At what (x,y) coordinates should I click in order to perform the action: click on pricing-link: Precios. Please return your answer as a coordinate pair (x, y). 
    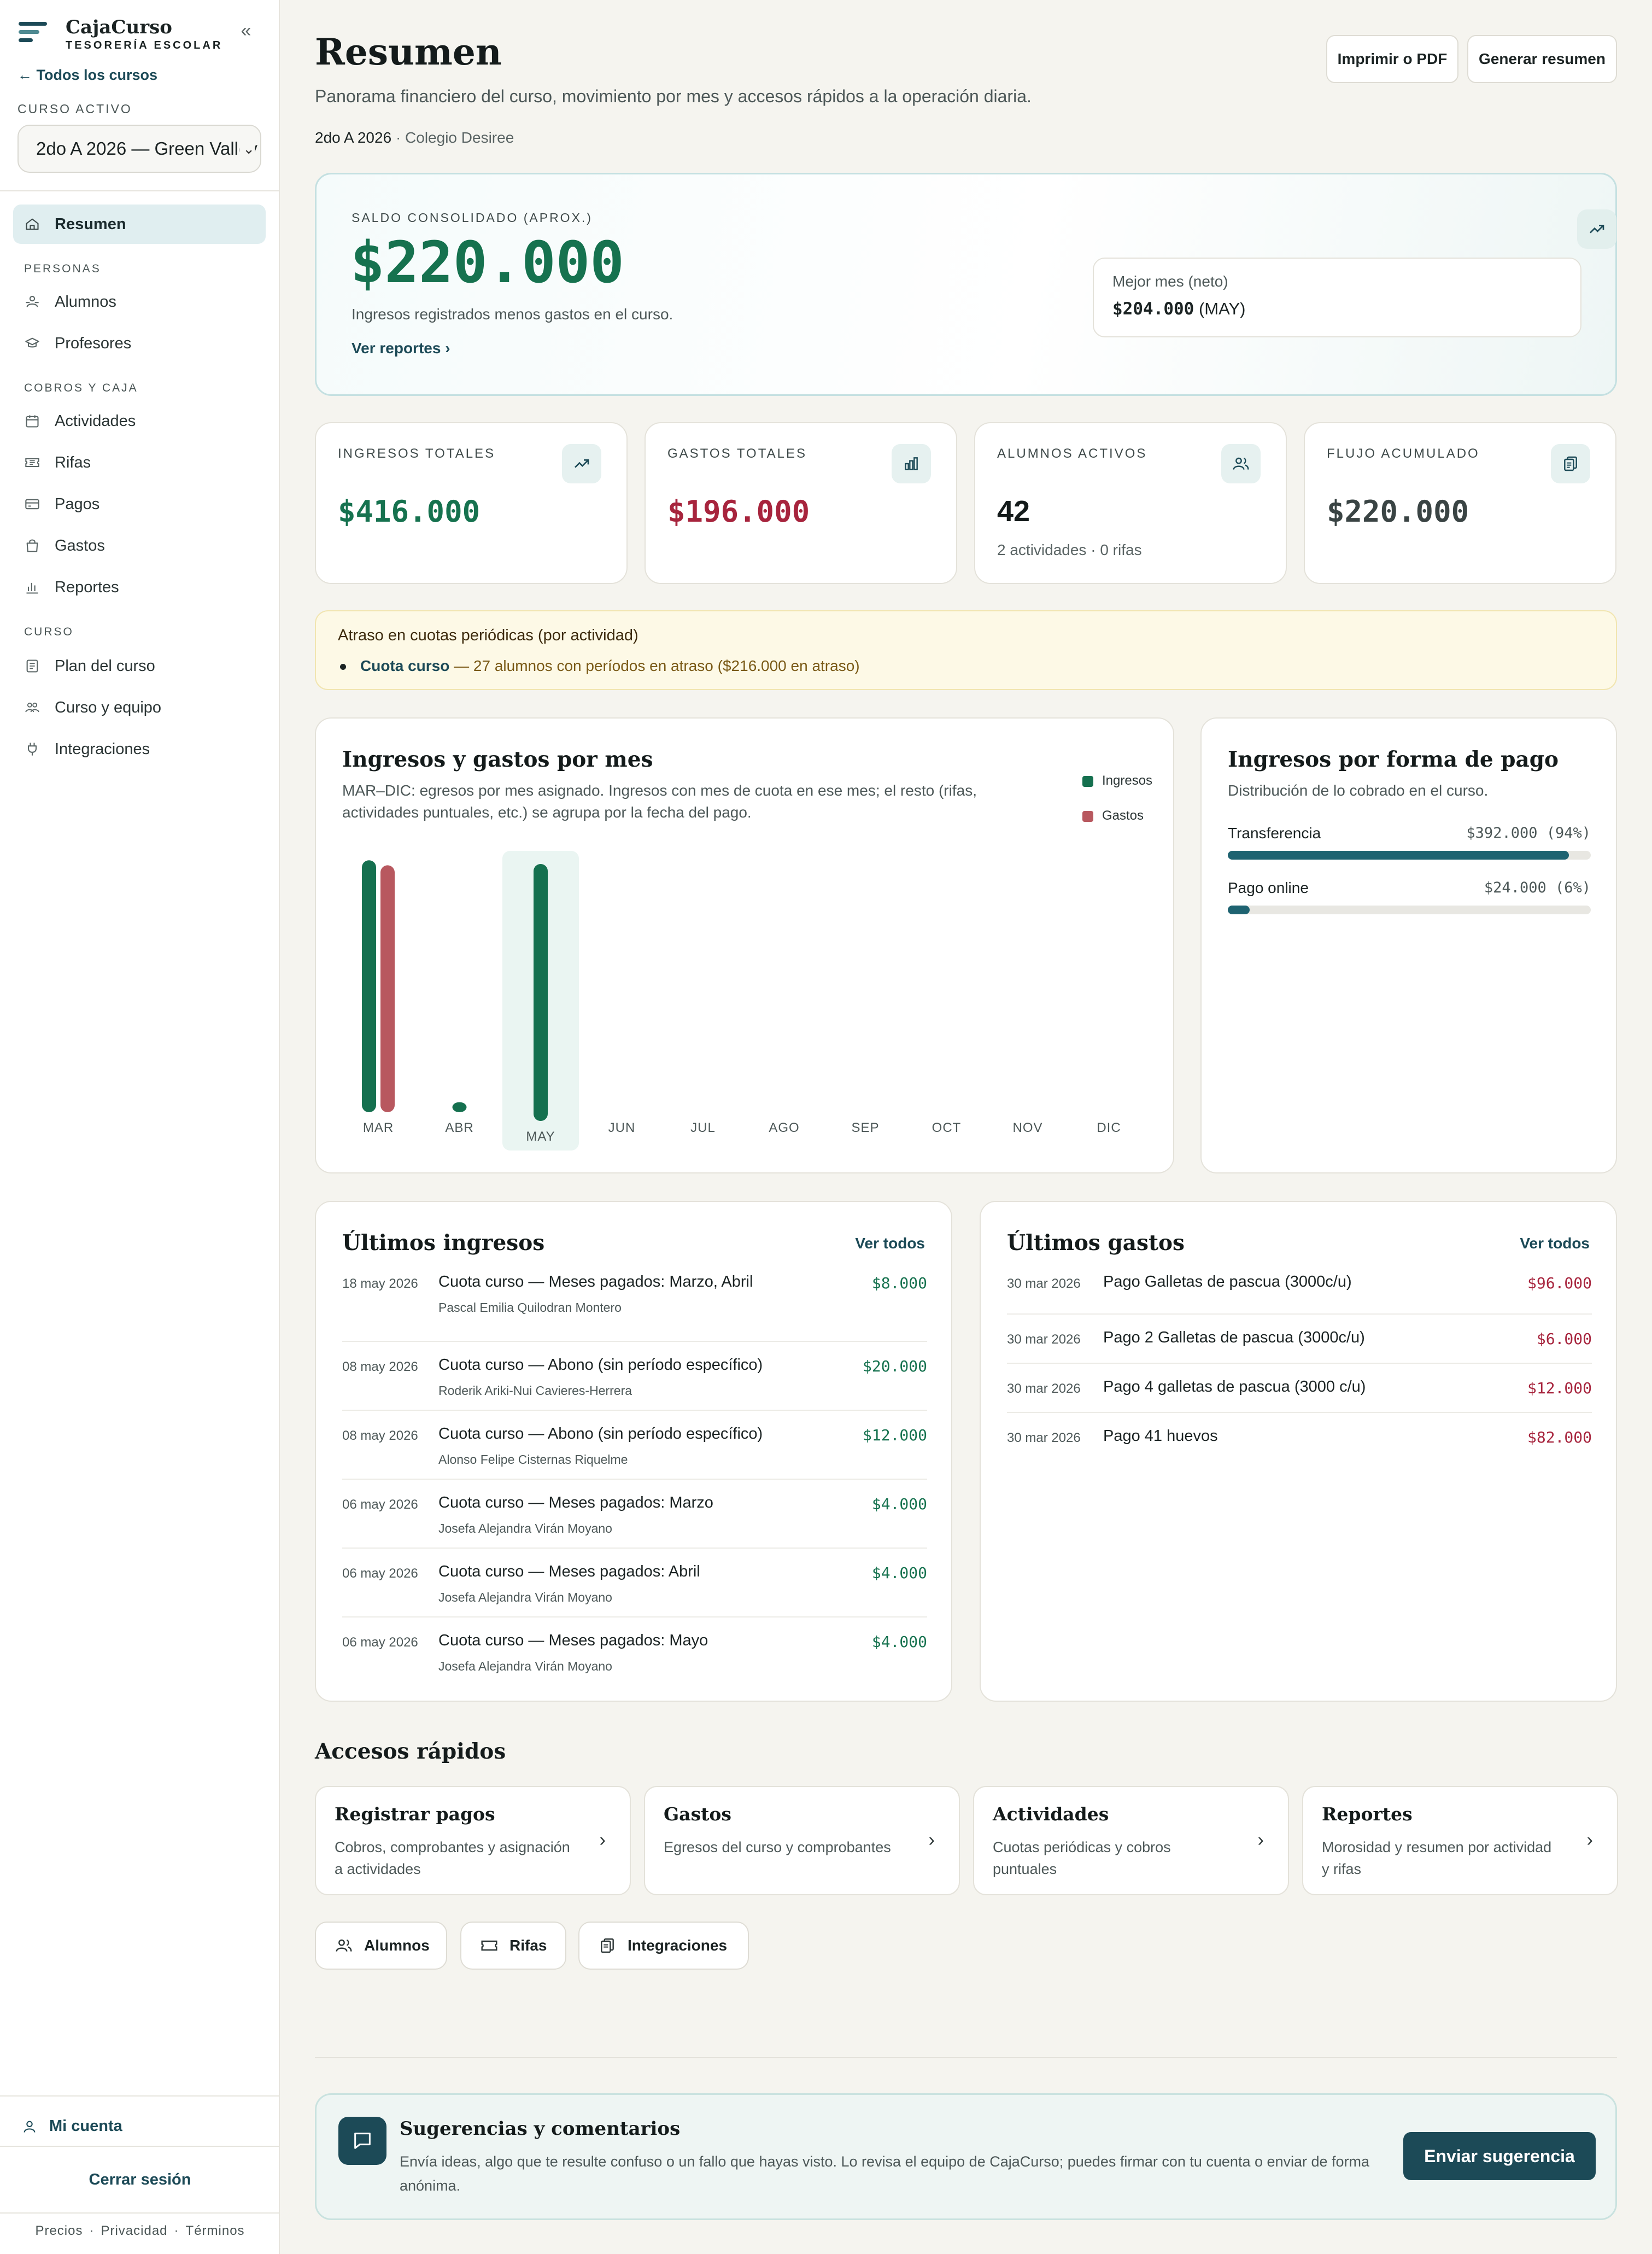
    Looking at the image, I should click on (59, 2230).